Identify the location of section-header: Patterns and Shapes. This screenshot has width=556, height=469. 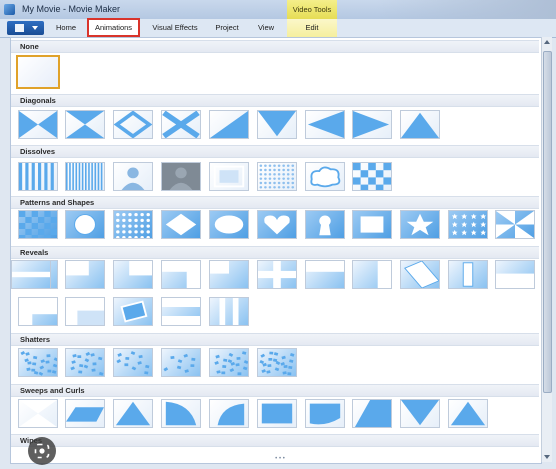
(275, 202).